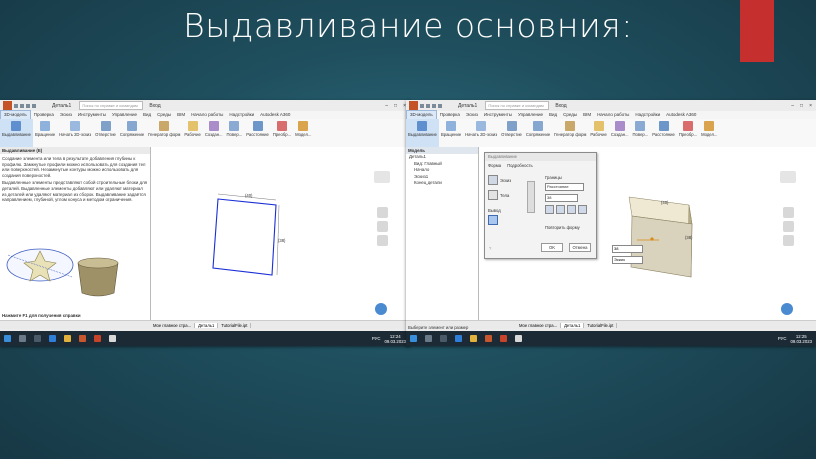 The width and height of the screenshot is (816, 459). I want to click on output-solid-icon, so click(493, 220).